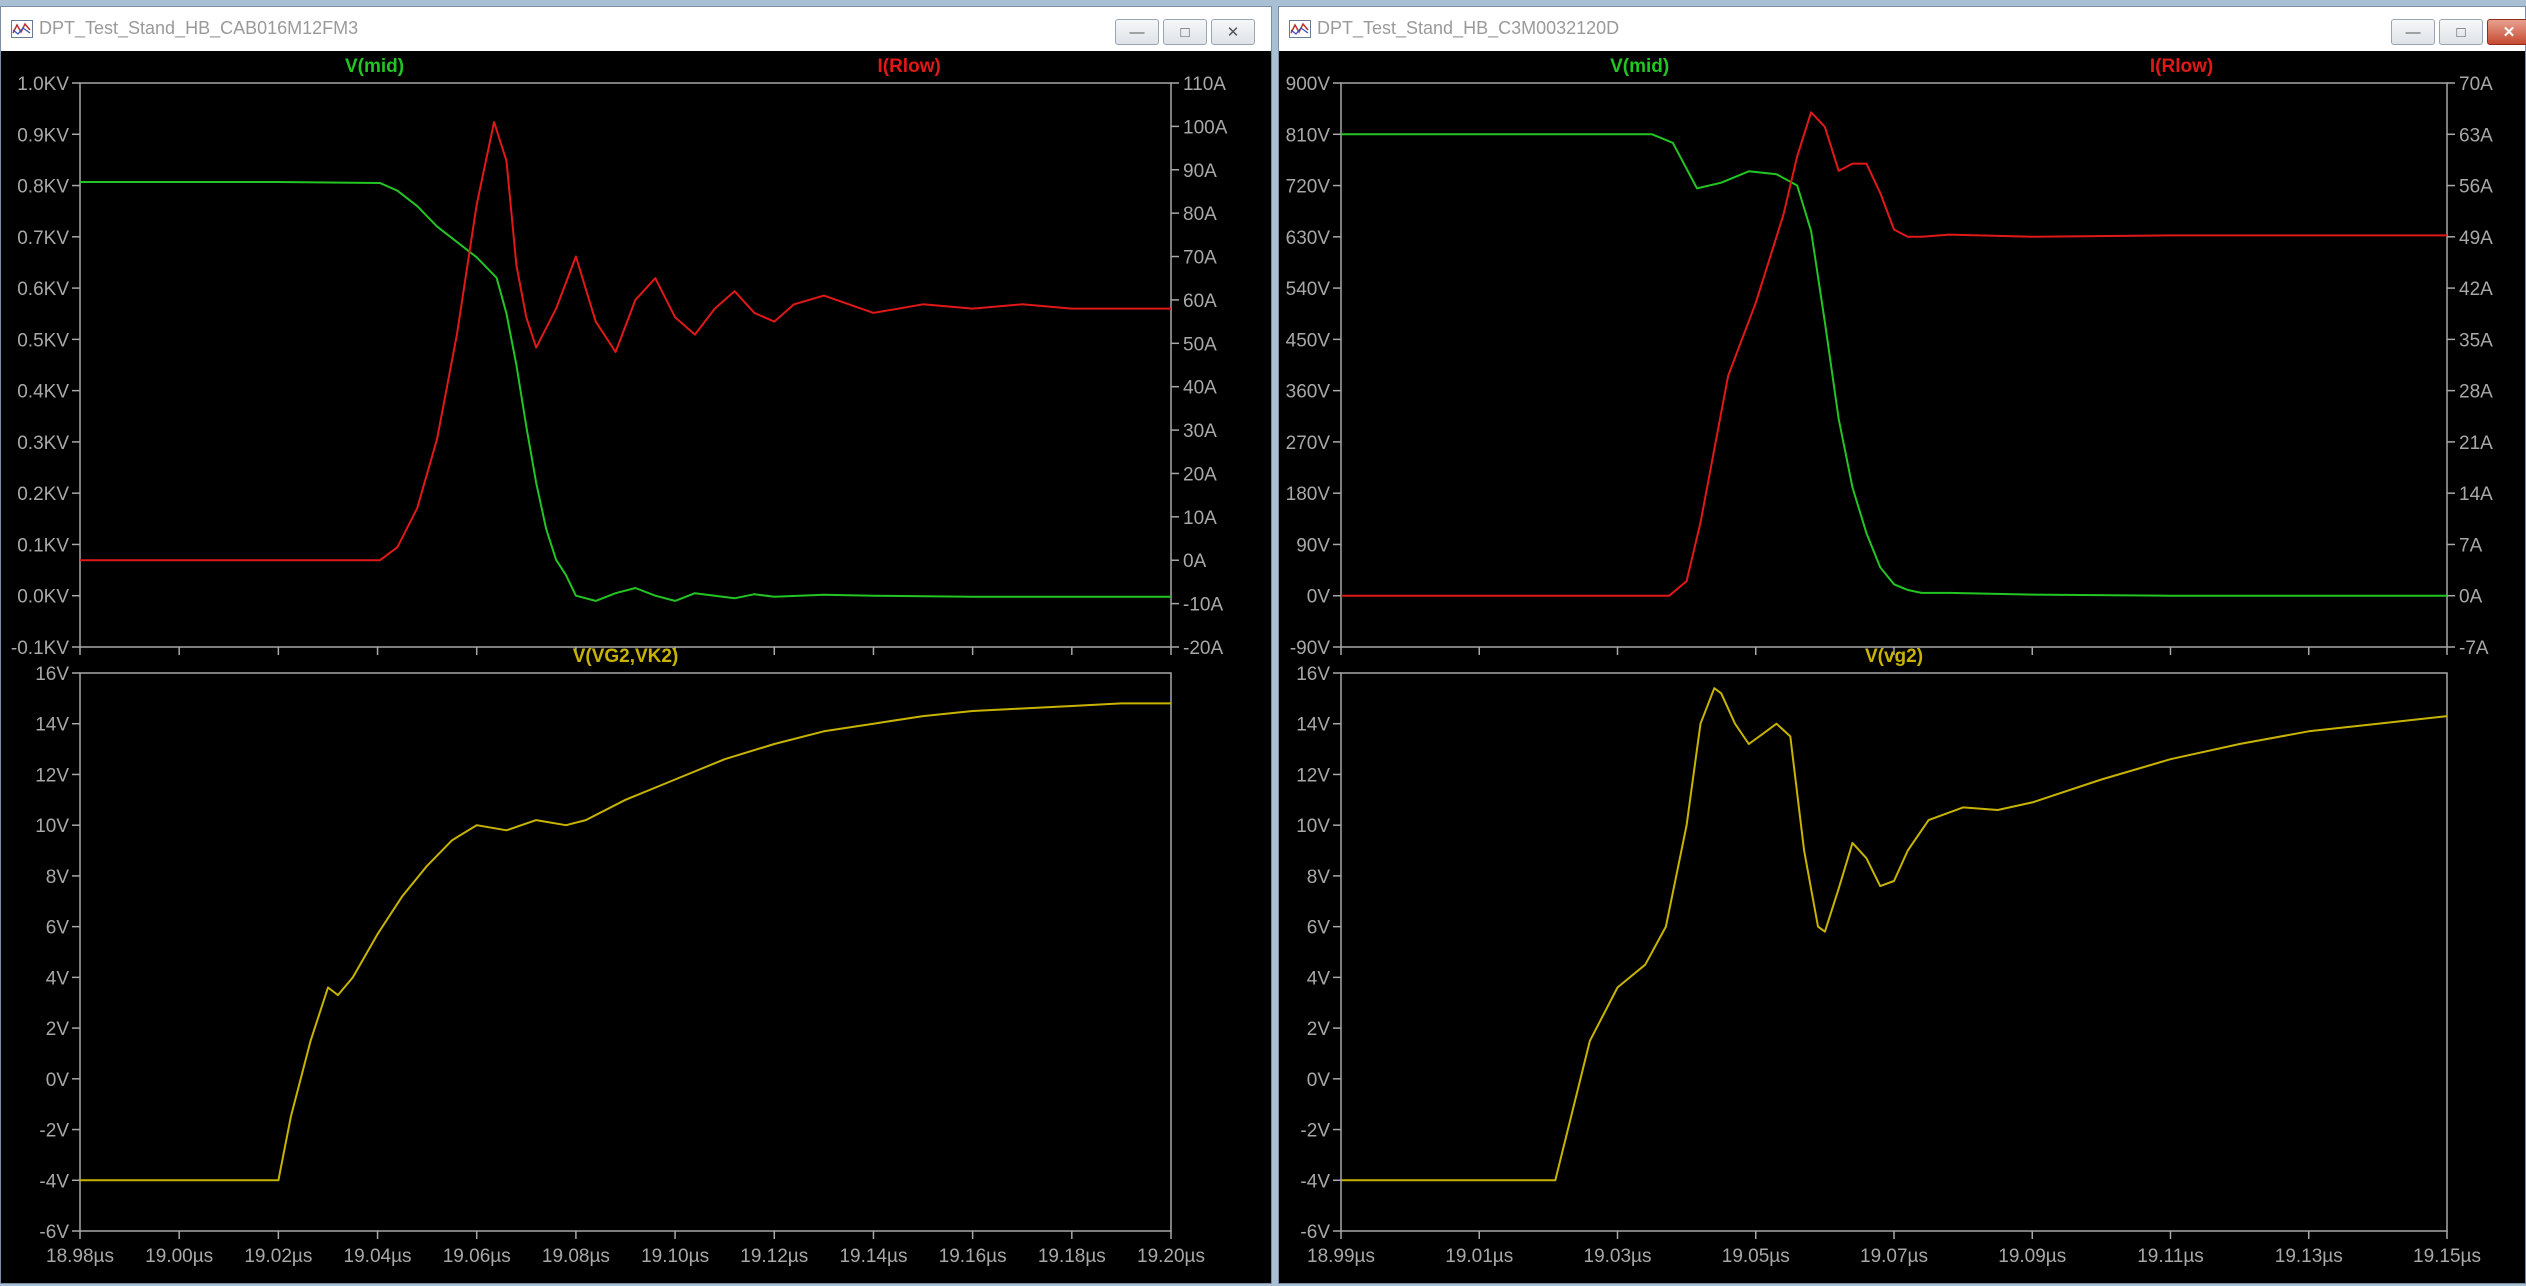 This screenshot has width=2526, height=1286. I want to click on top-pane-right-tick-label: -10A, so click(1203, 605).